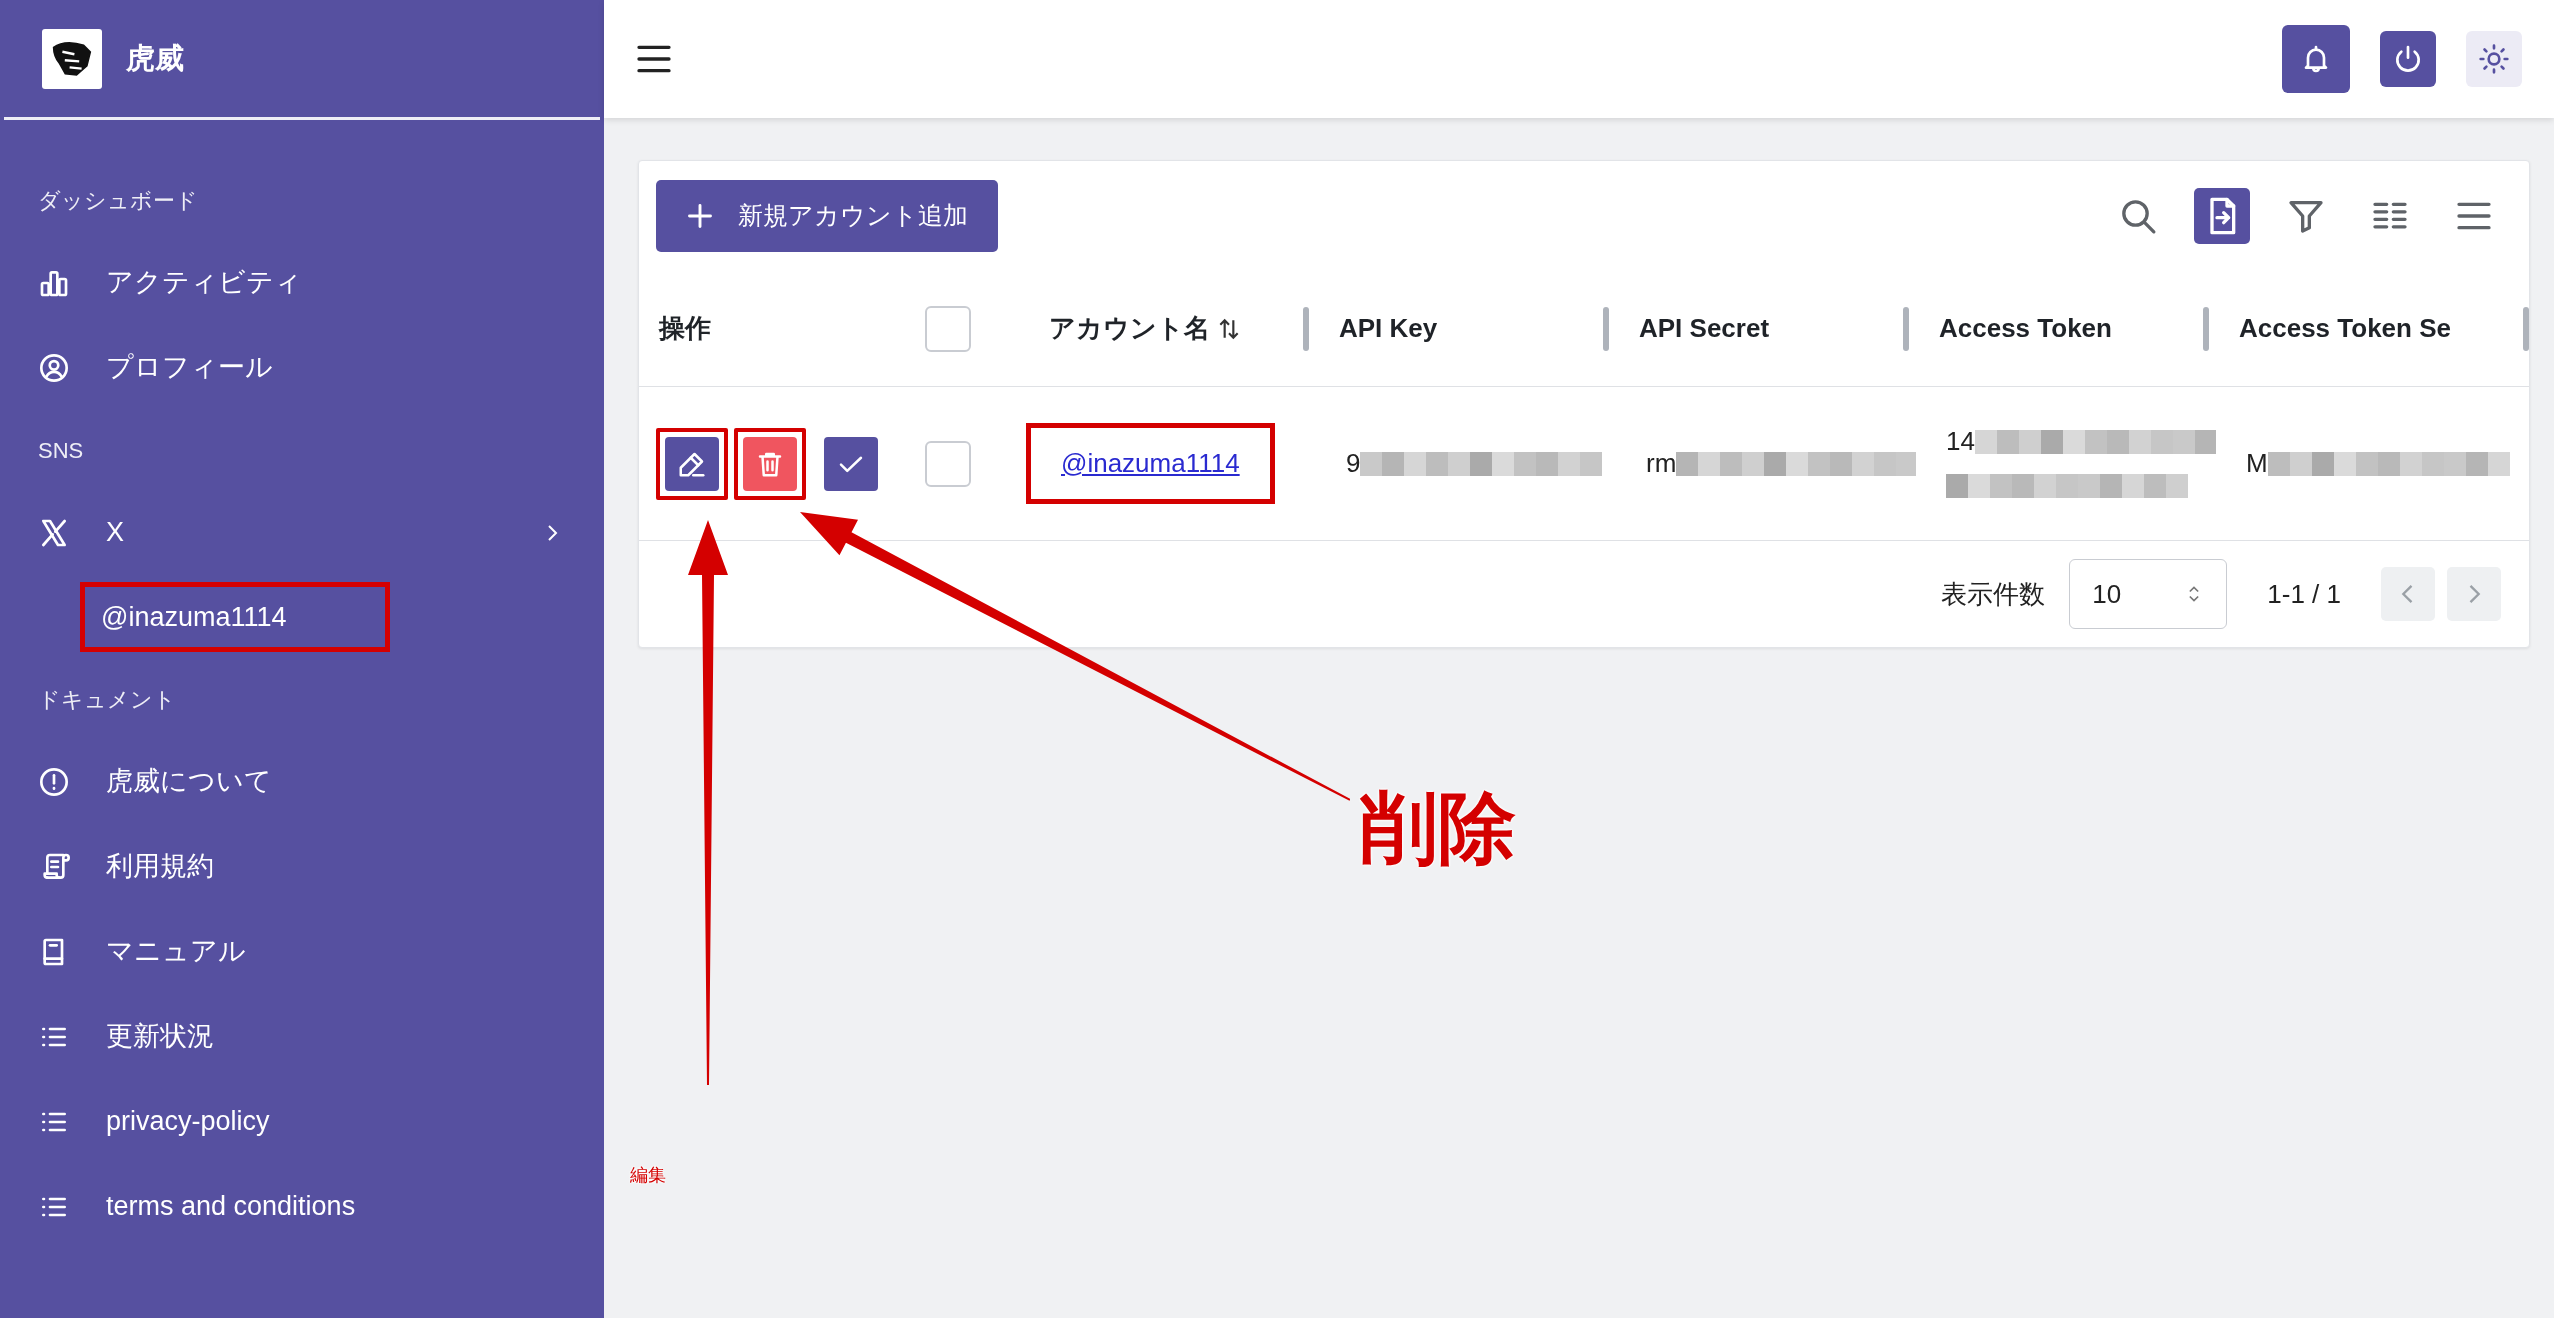 This screenshot has height=1318, width=2554. I want to click on file-arrow-button, so click(2222, 216).